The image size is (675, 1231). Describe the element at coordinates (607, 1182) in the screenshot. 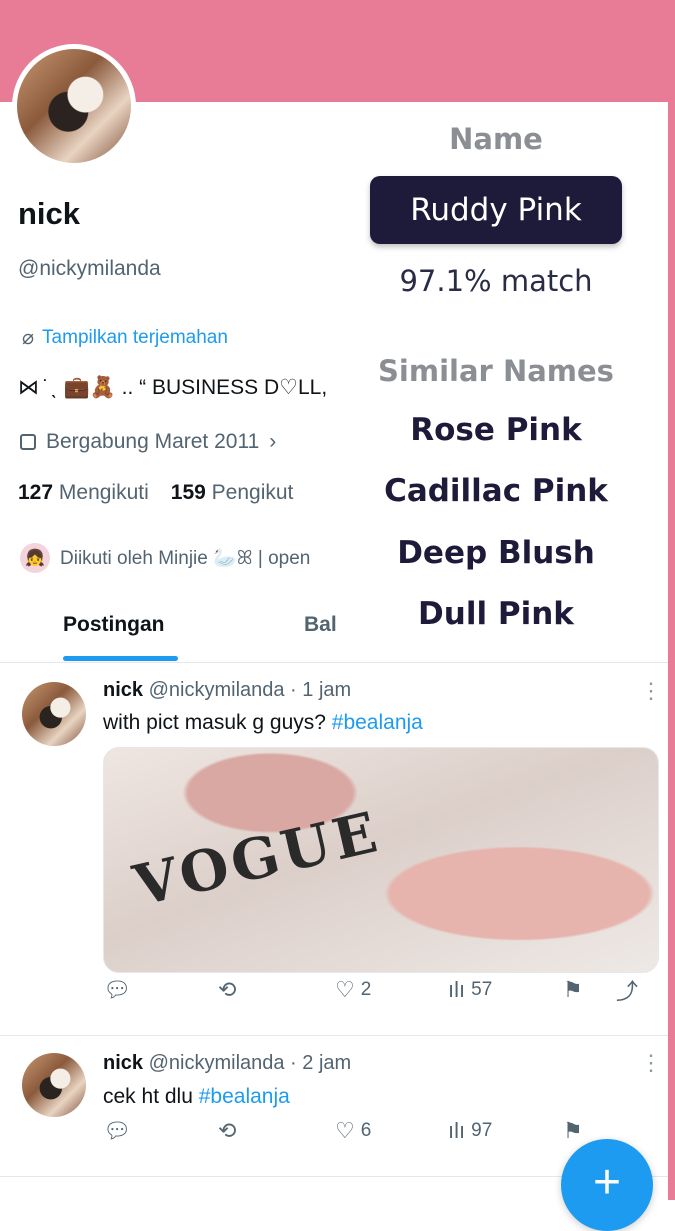

I see `compose-icon: +` at that location.